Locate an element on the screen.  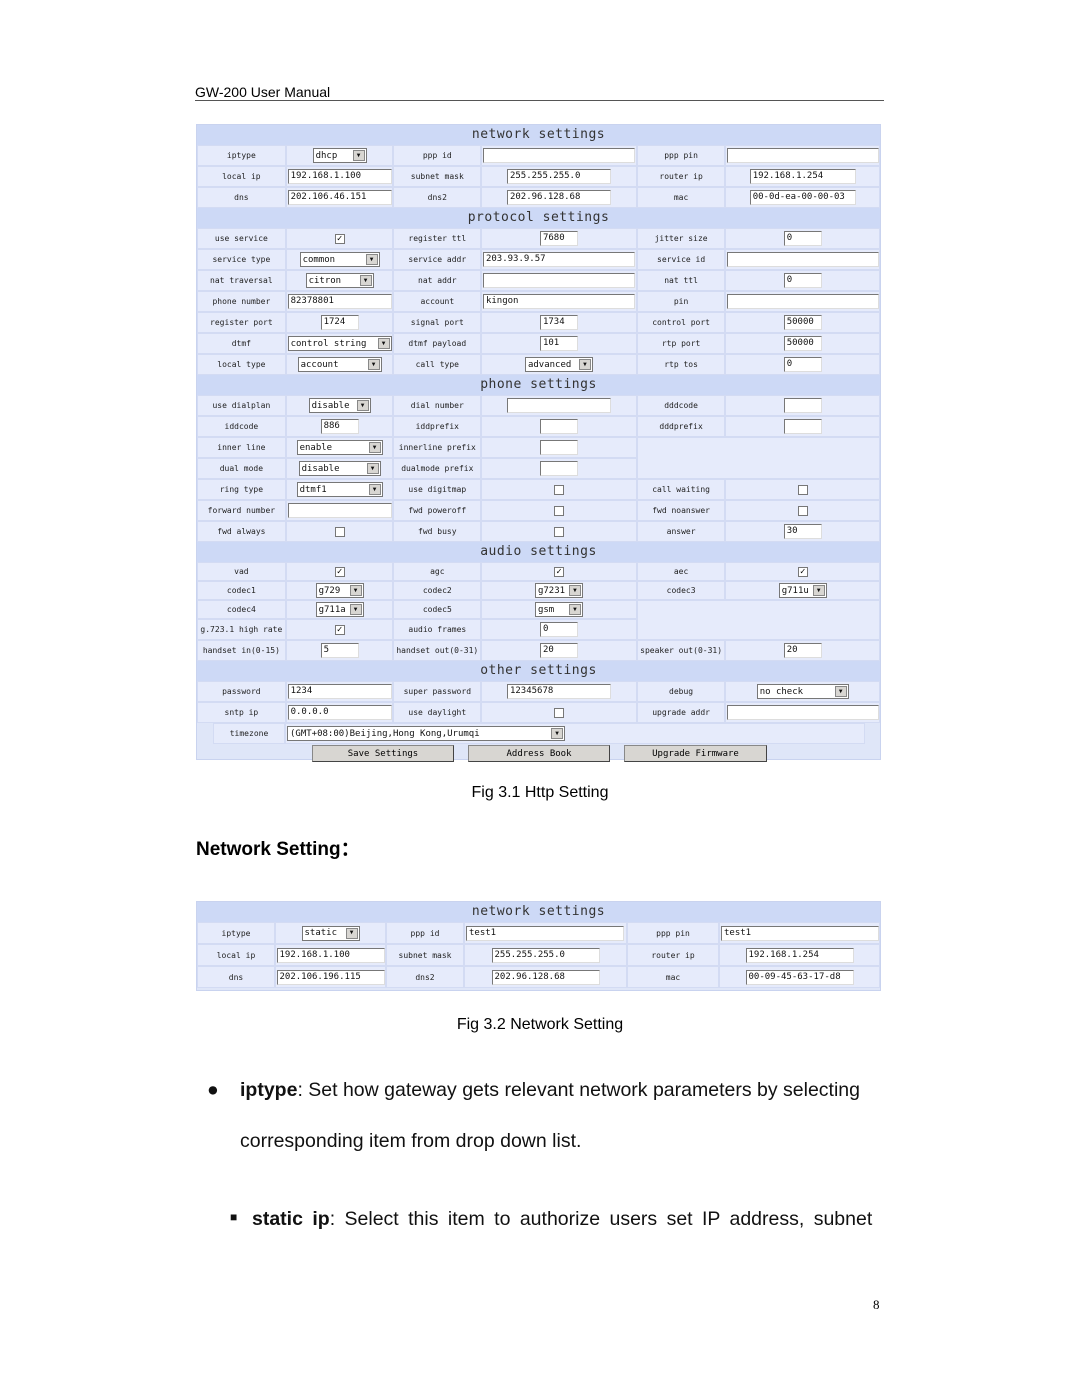
fwd-busy-checkbox is located at coordinates (558, 531).